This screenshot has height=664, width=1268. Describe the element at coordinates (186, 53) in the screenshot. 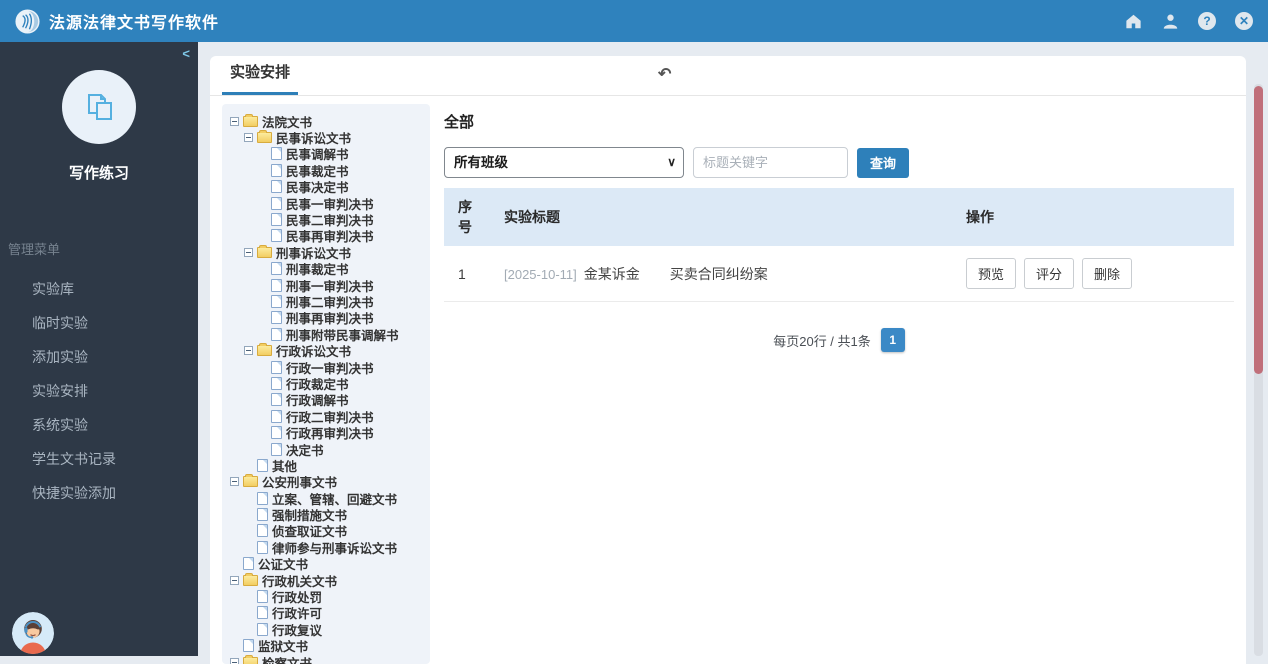

I see `sidebar-collapse-icon: <` at that location.